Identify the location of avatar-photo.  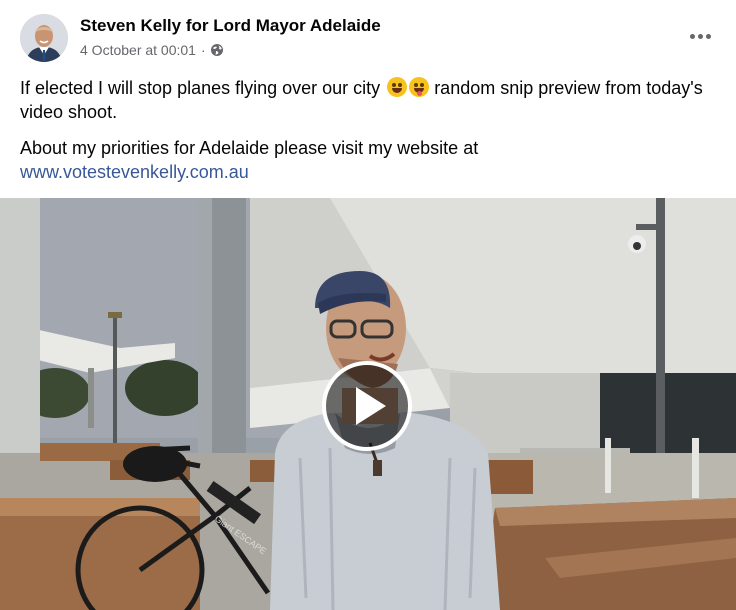
(44, 38).